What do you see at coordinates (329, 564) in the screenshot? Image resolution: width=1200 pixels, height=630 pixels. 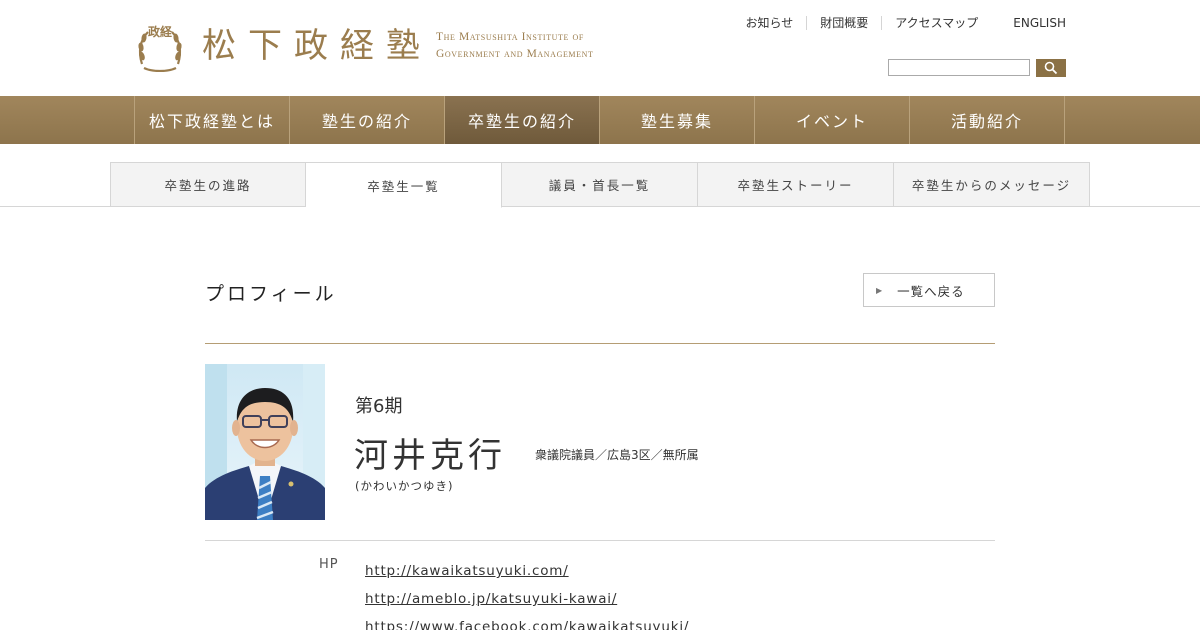 I see `hp-label: HP` at bounding box center [329, 564].